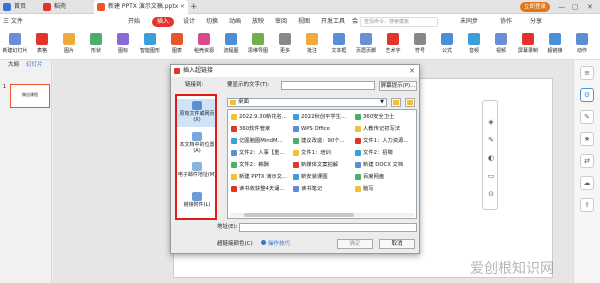 The height and width of the screenshot is (283, 600). Describe the element at coordinates (163, 22) in the screenshot. I see `menu-insert: 插入` at that location.